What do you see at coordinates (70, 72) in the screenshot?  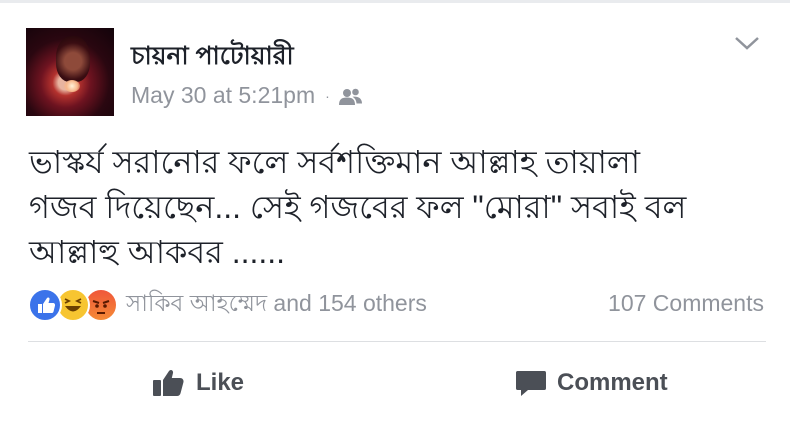 I see `avatar` at bounding box center [70, 72].